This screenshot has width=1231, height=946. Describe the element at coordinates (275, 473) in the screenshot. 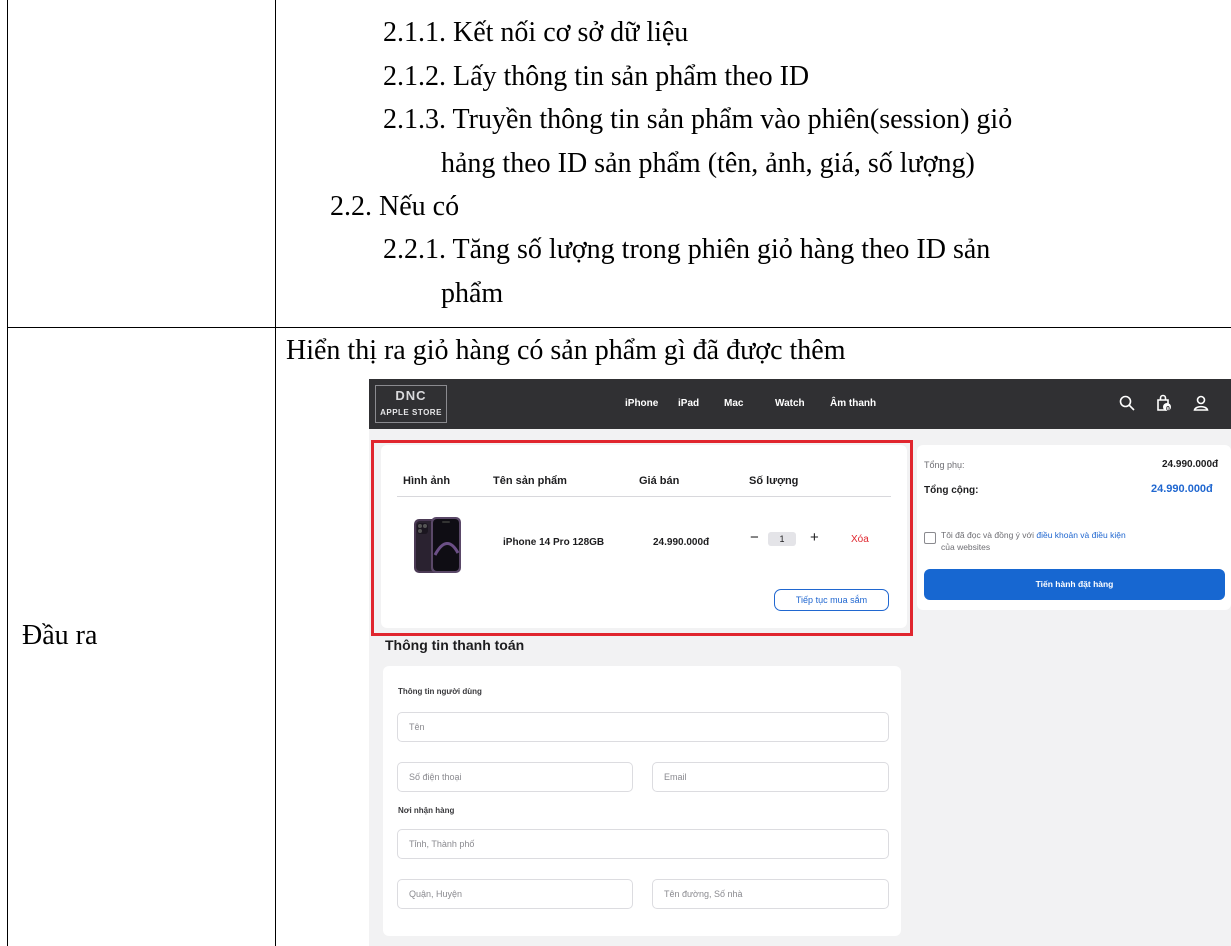

I see `table-column-divider` at that location.